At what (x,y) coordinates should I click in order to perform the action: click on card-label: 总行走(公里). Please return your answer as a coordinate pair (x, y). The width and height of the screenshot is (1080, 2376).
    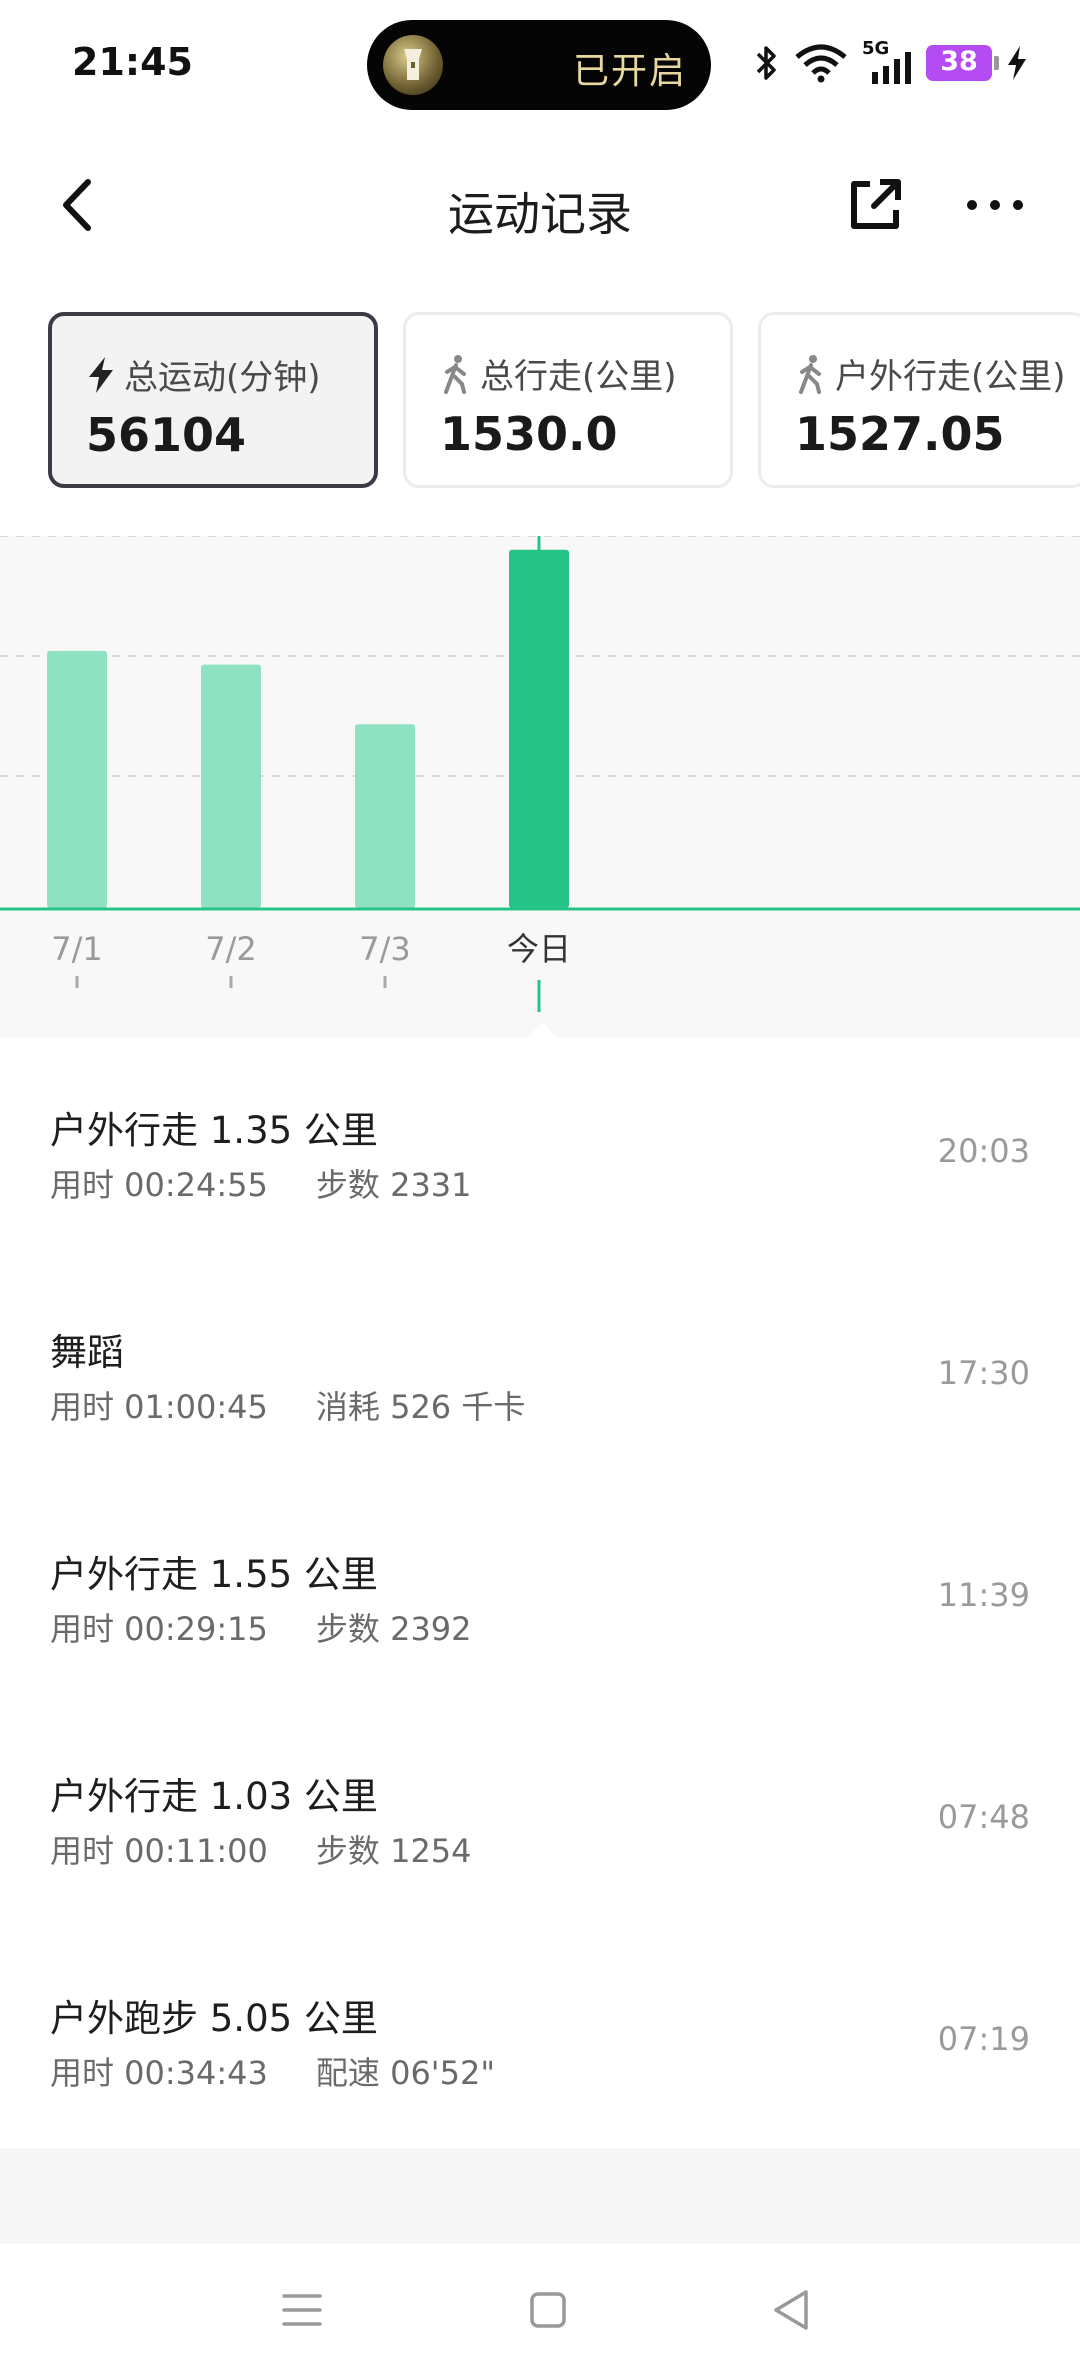
    Looking at the image, I should click on (578, 377).